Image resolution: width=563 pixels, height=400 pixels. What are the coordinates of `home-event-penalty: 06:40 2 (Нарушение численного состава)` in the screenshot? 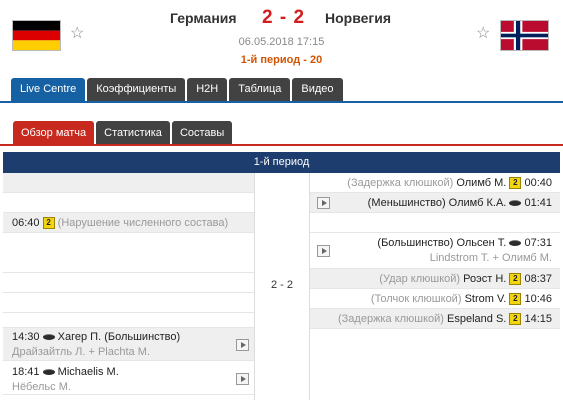 It's located at (128, 223).